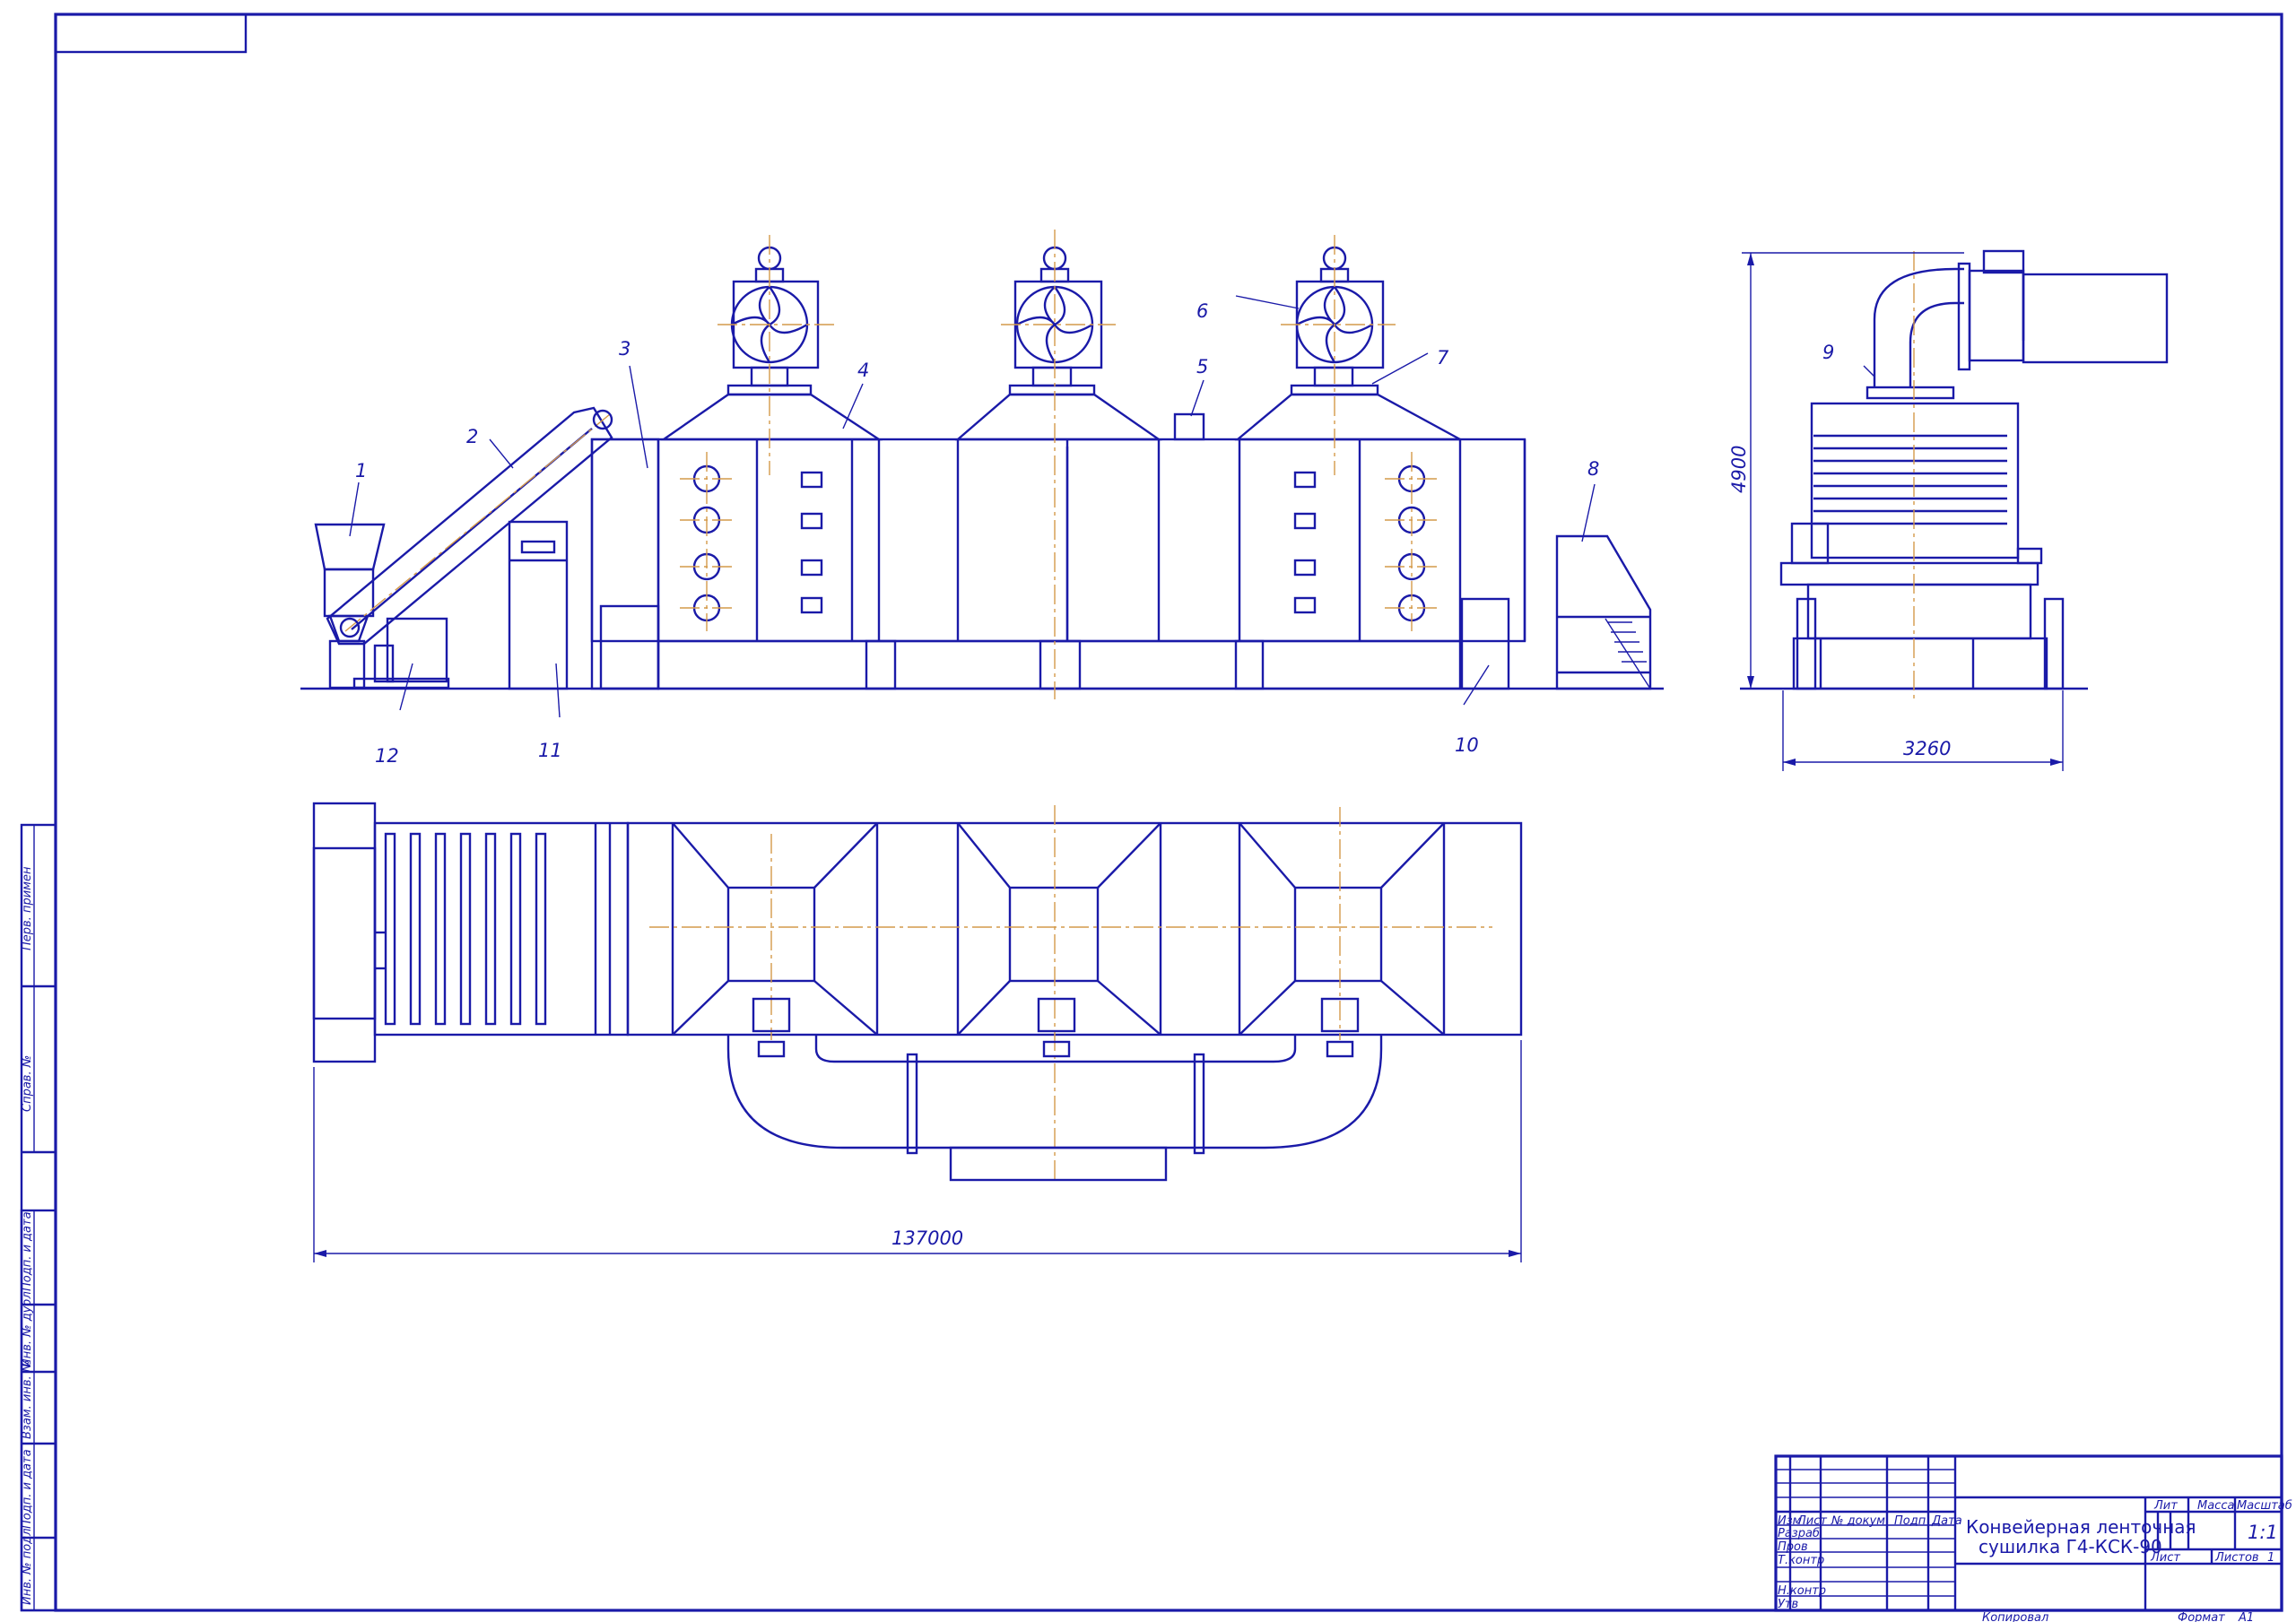 This screenshot has width=2296, height=1622. I want to click on dim-width: 3260, so click(1927, 748).